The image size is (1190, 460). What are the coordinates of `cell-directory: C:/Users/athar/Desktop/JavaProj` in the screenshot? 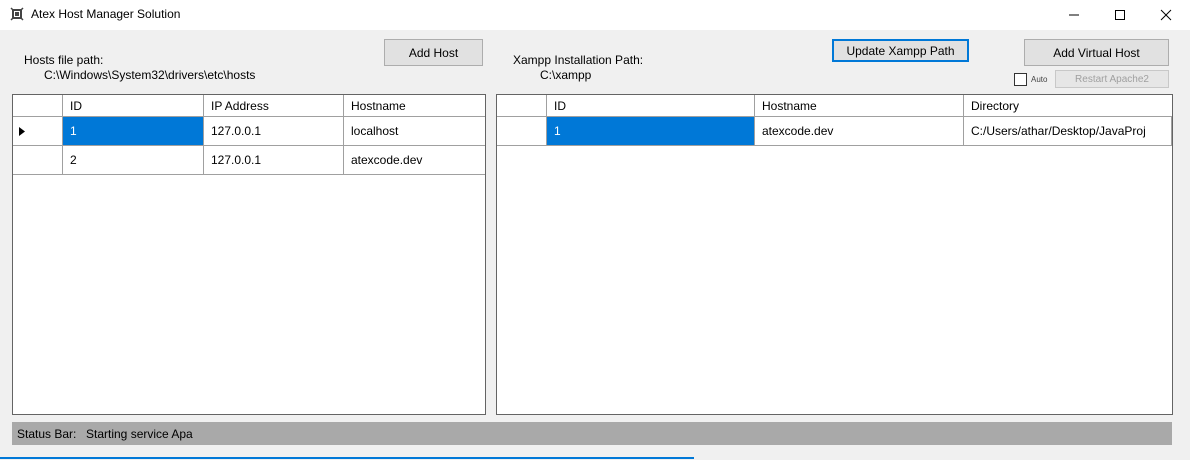 It's located at (1068, 131).